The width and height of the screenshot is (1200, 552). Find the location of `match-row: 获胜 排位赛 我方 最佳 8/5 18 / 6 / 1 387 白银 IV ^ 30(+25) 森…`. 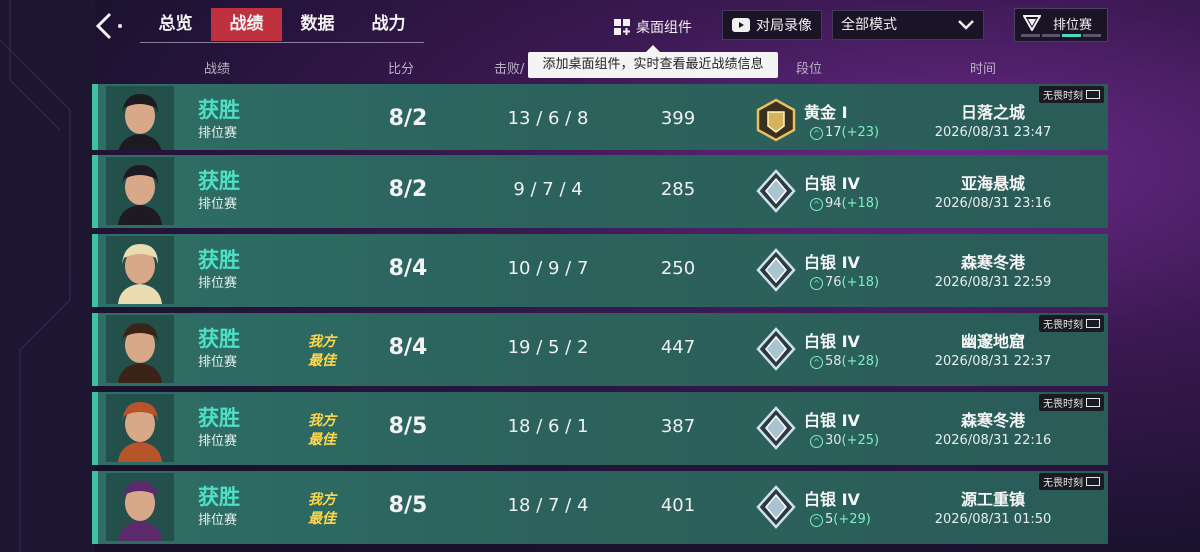

match-row: 获胜 排位赛 我方 最佳 8/5 18 / 6 / 1 387 白银 IV ^ 30(+25) 森… is located at coordinates (600, 428).